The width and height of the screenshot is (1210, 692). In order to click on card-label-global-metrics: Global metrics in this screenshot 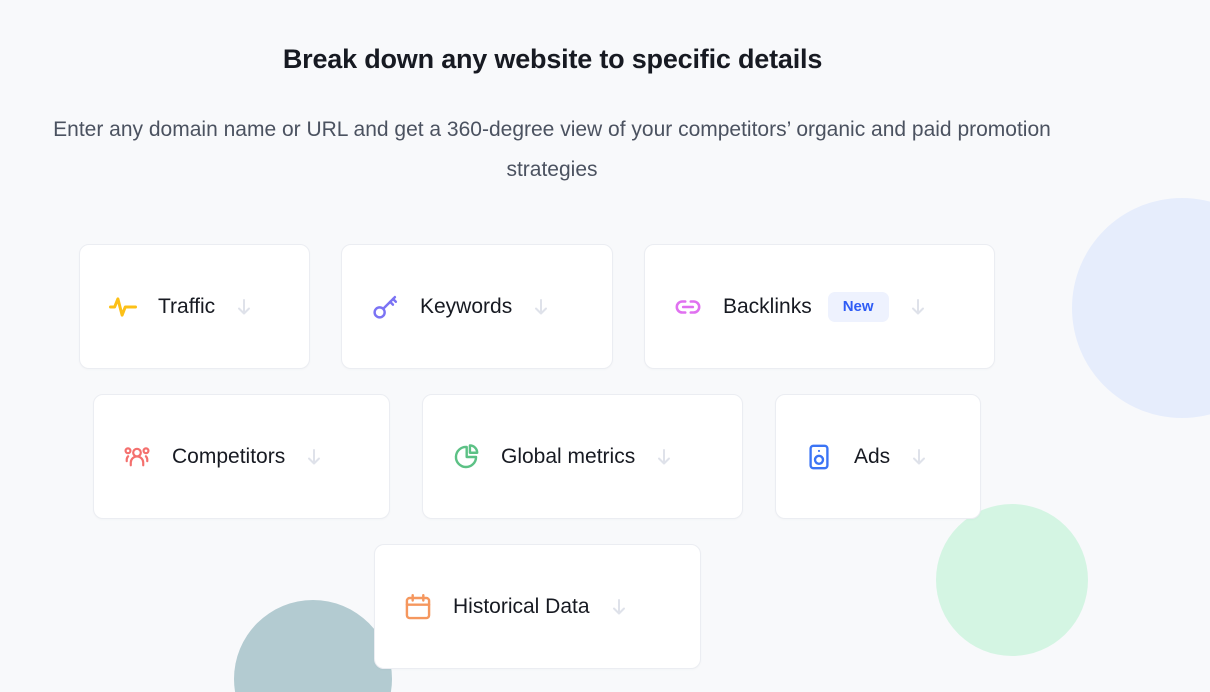, I will do `click(568, 456)`.